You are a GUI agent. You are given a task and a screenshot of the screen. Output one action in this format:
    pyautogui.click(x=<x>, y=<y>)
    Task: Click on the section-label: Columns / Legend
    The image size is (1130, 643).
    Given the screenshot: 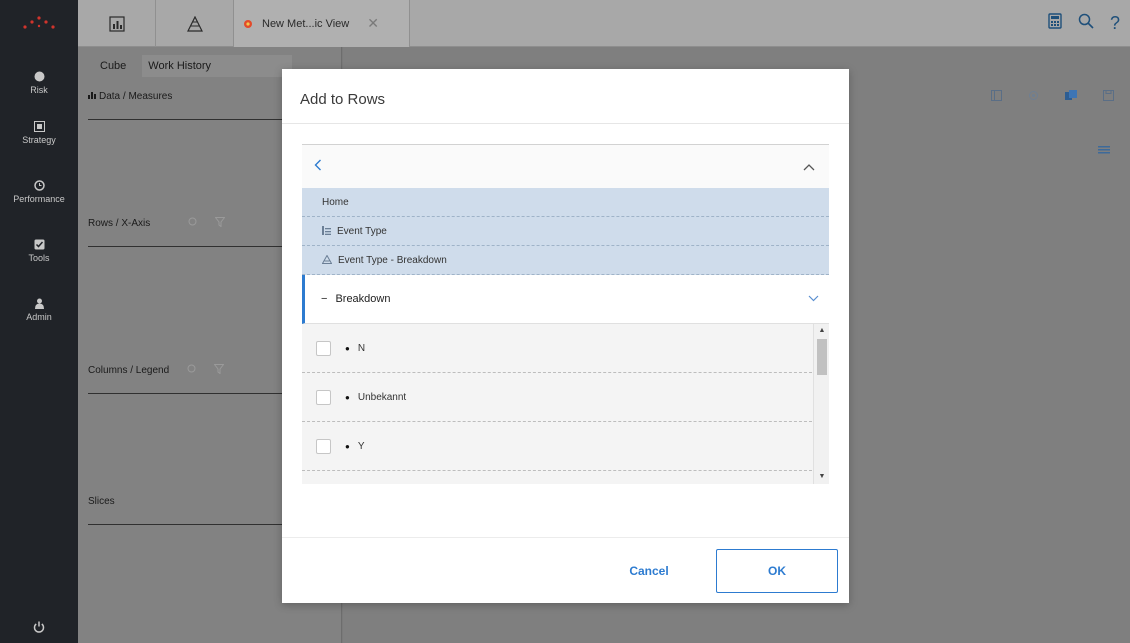 What is the action you would take?
    pyautogui.click(x=129, y=370)
    